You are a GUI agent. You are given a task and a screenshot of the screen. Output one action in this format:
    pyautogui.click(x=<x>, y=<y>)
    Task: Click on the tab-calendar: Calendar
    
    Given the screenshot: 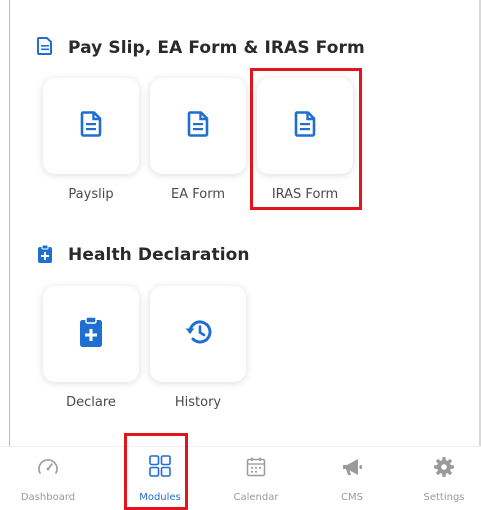 What is the action you would take?
    pyautogui.click(x=256, y=478)
    